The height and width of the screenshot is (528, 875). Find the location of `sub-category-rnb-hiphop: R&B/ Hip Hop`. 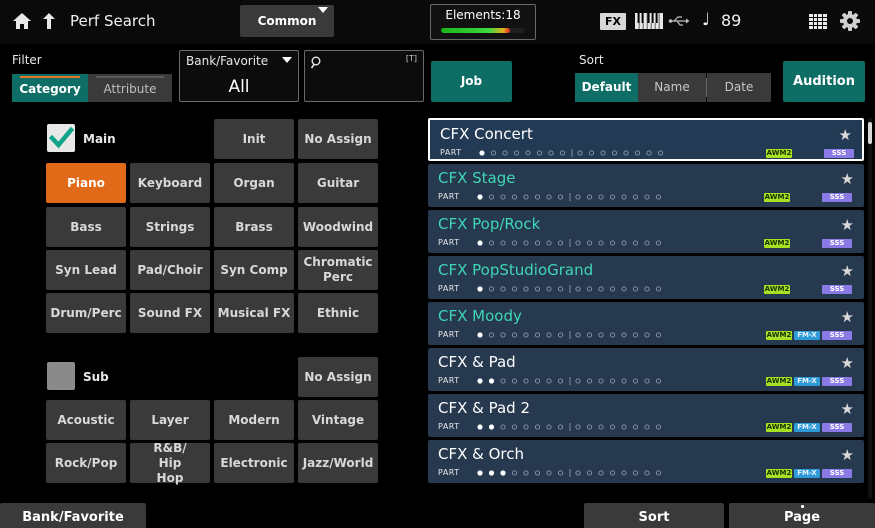

sub-category-rnb-hiphop: R&B/ Hip Hop is located at coordinates (170, 463).